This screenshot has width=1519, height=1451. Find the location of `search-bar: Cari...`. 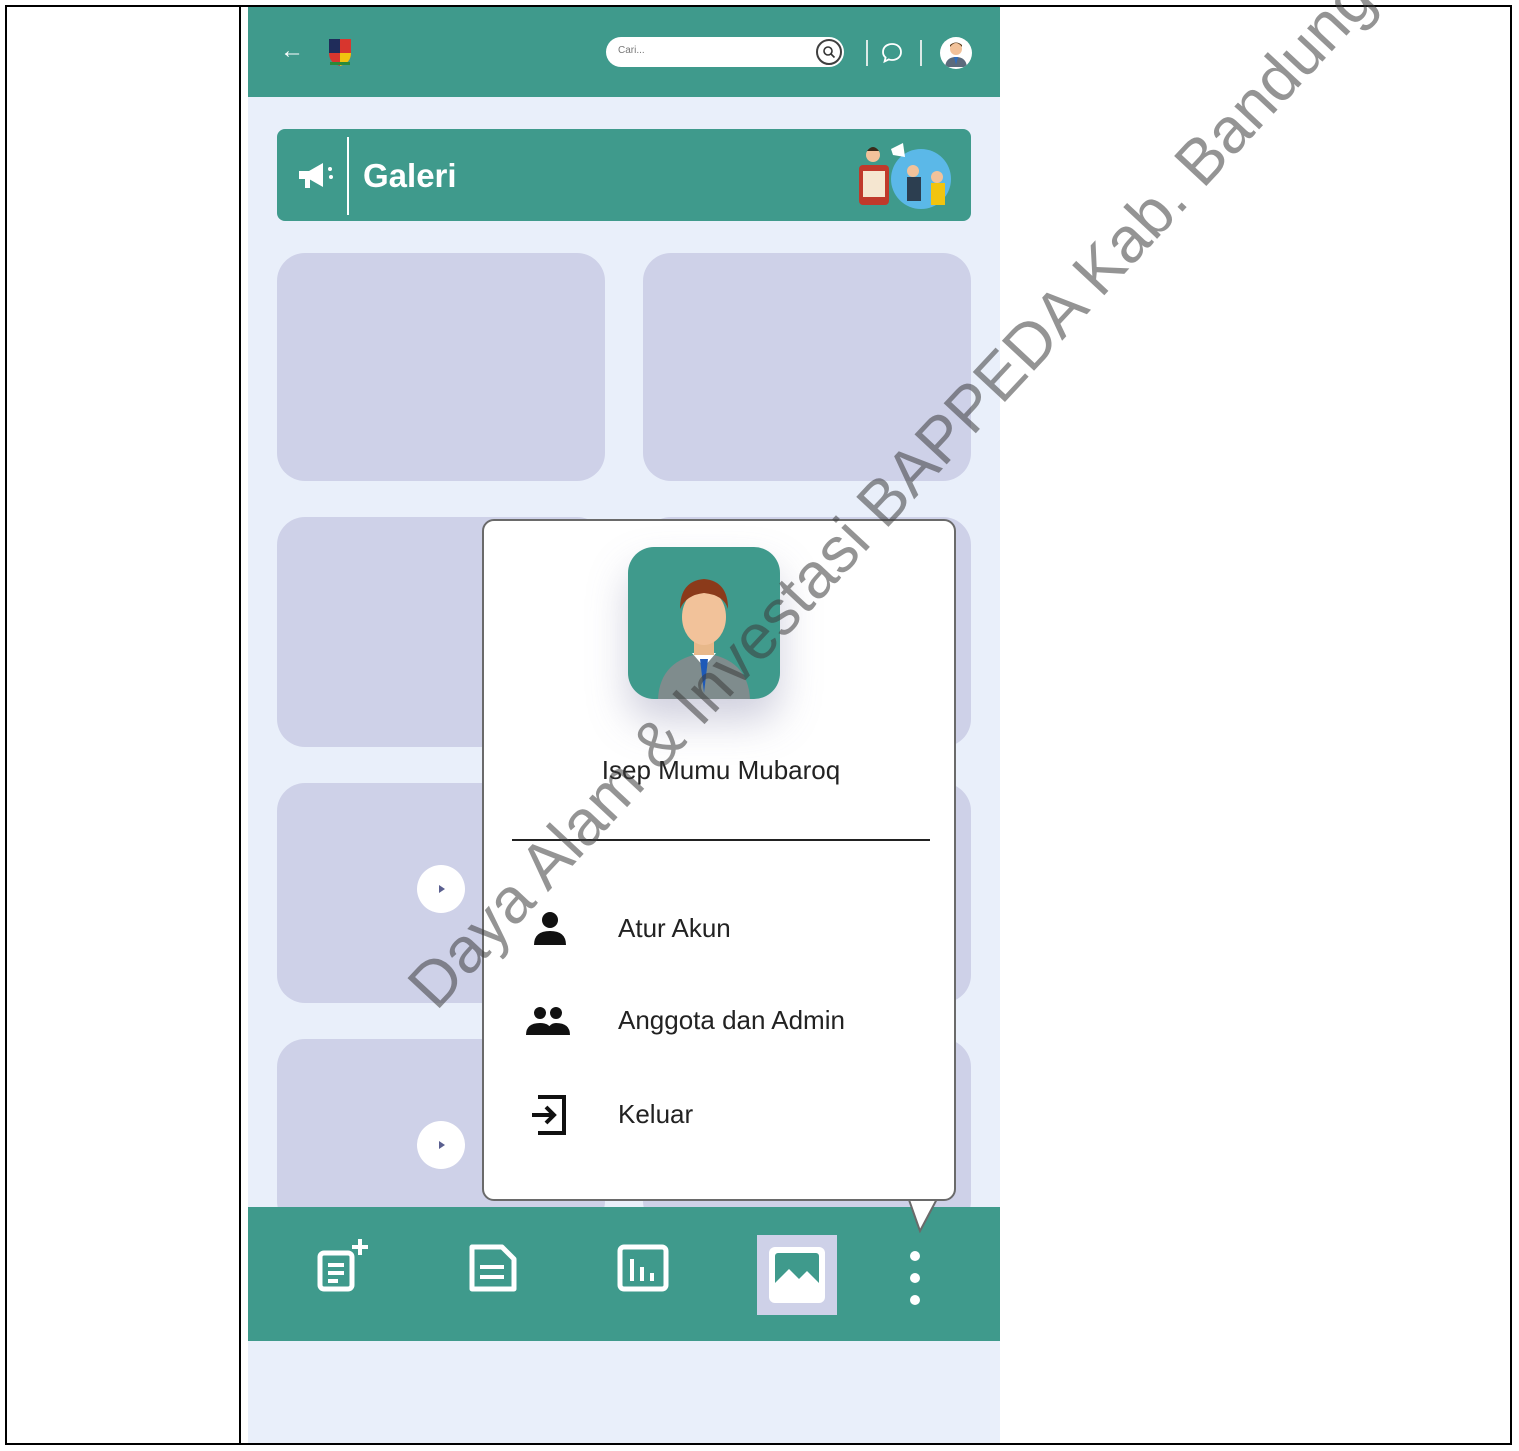

search-bar: Cari... is located at coordinates (725, 52).